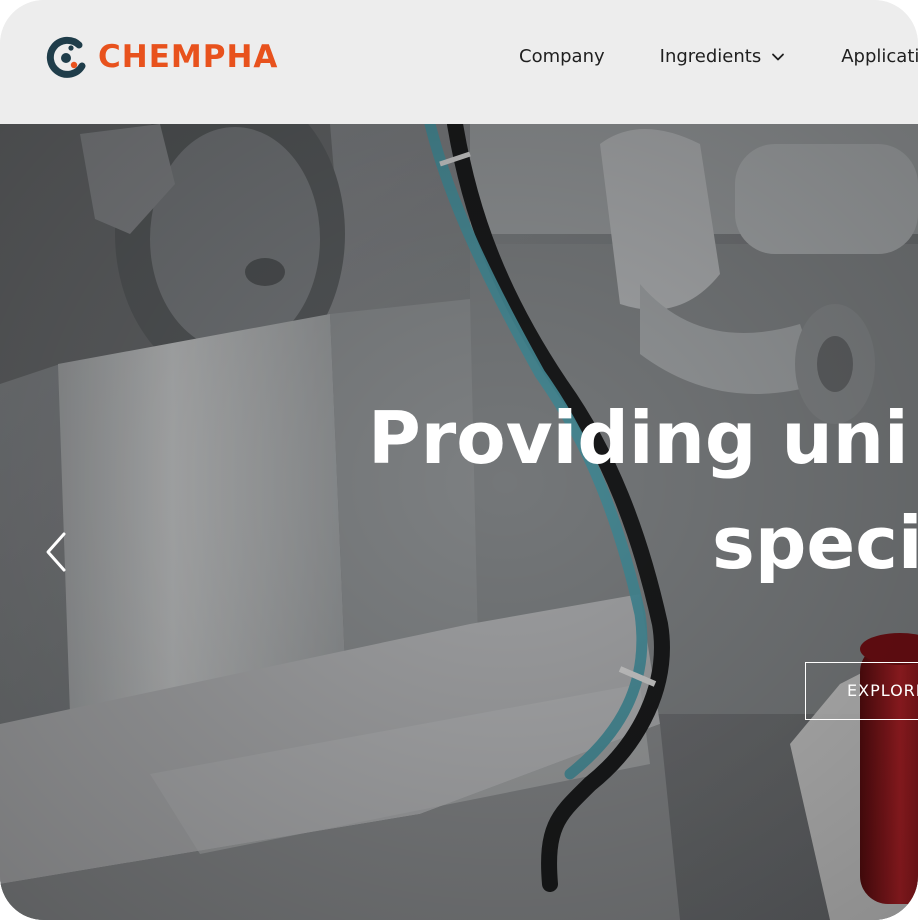 The width and height of the screenshot is (918, 920). I want to click on logo-wordmark: CHEMPHA, so click(188, 57).